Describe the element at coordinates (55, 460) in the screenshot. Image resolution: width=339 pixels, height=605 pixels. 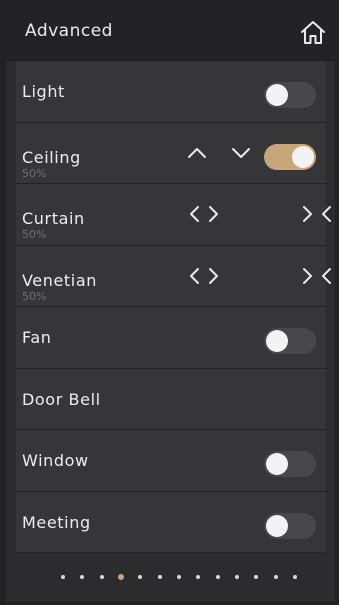
I see `row-label: Window` at that location.